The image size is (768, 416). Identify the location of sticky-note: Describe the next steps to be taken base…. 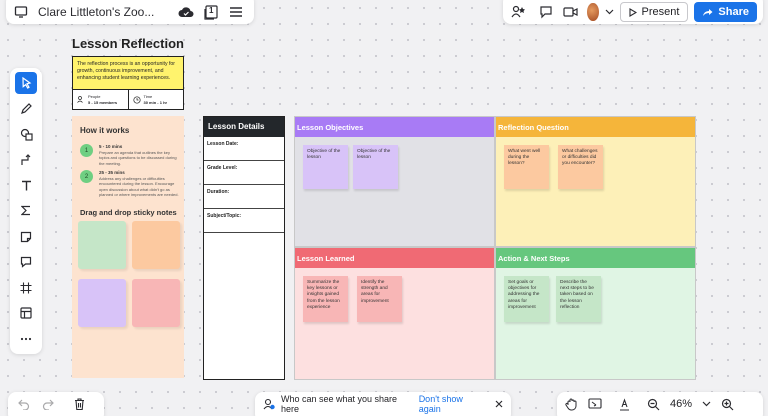
(578, 299).